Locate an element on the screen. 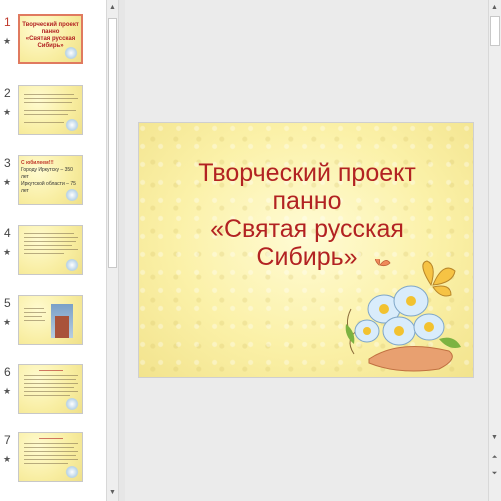  slide-number: 1 is located at coordinates (7, 22).